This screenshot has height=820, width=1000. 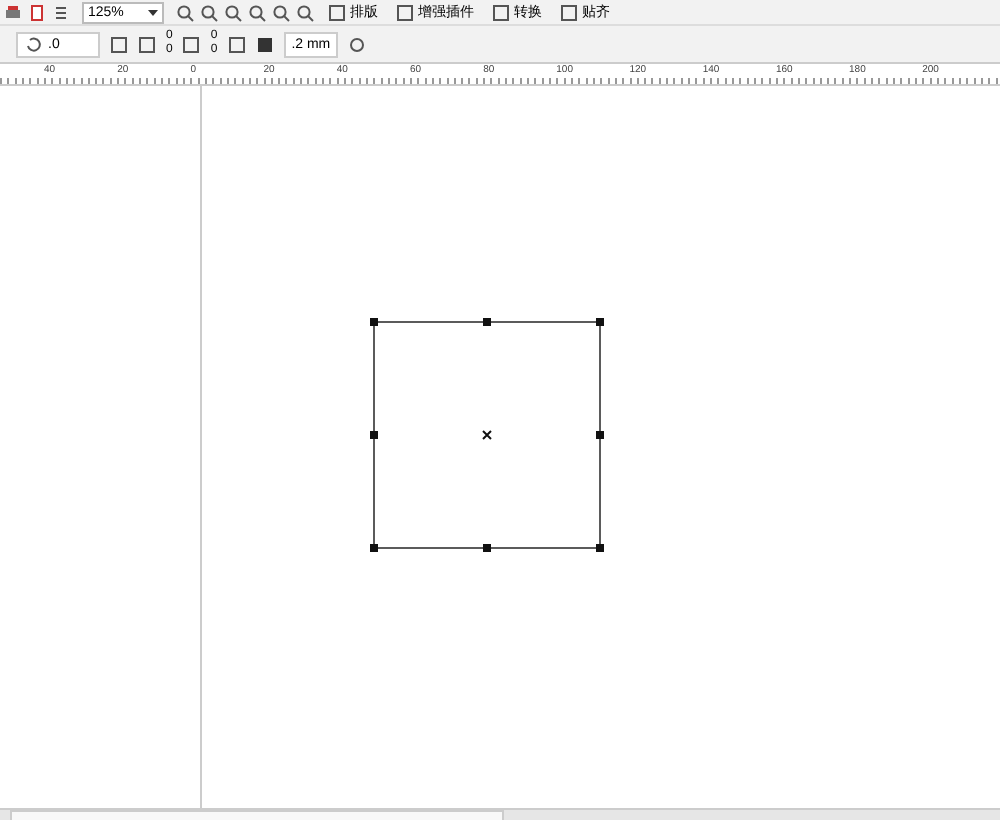 What do you see at coordinates (37, 12) in the screenshot?
I see `document-icon` at bounding box center [37, 12].